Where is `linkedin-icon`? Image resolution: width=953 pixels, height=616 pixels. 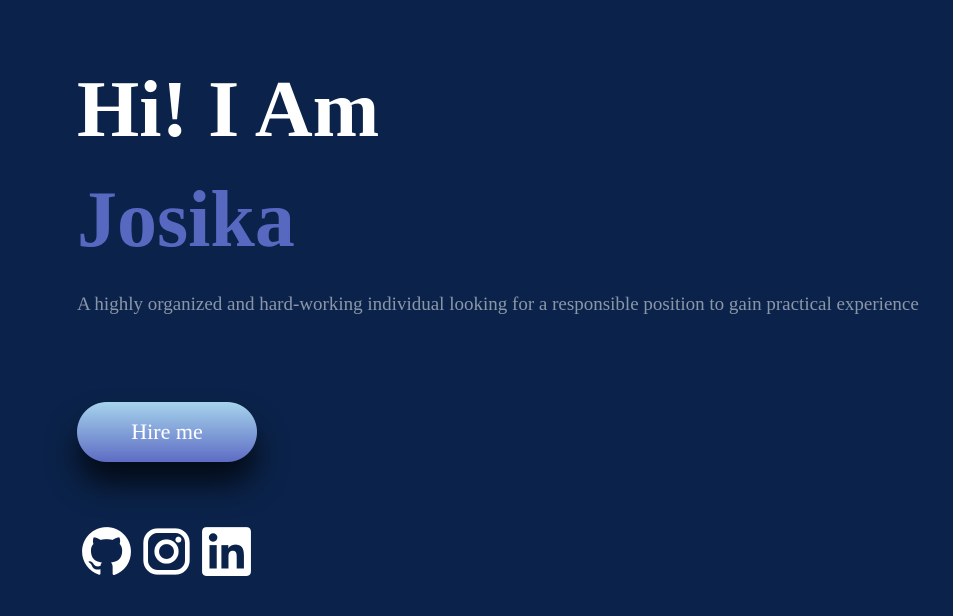
linkedin-icon is located at coordinates (226, 551).